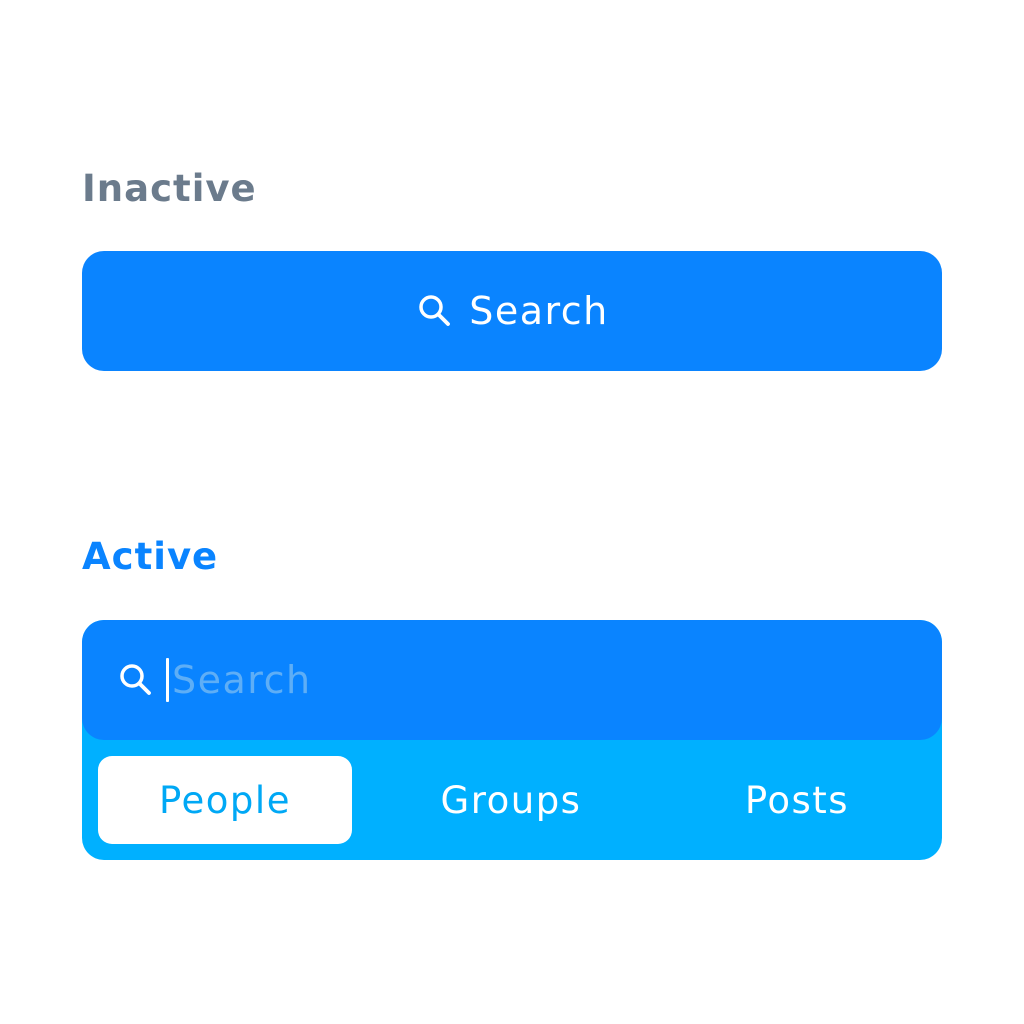 This screenshot has width=1024, height=1024. What do you see at coordinates (532, 680) in the screenshot?
I see `search-input` at bounding box center [532, 680].